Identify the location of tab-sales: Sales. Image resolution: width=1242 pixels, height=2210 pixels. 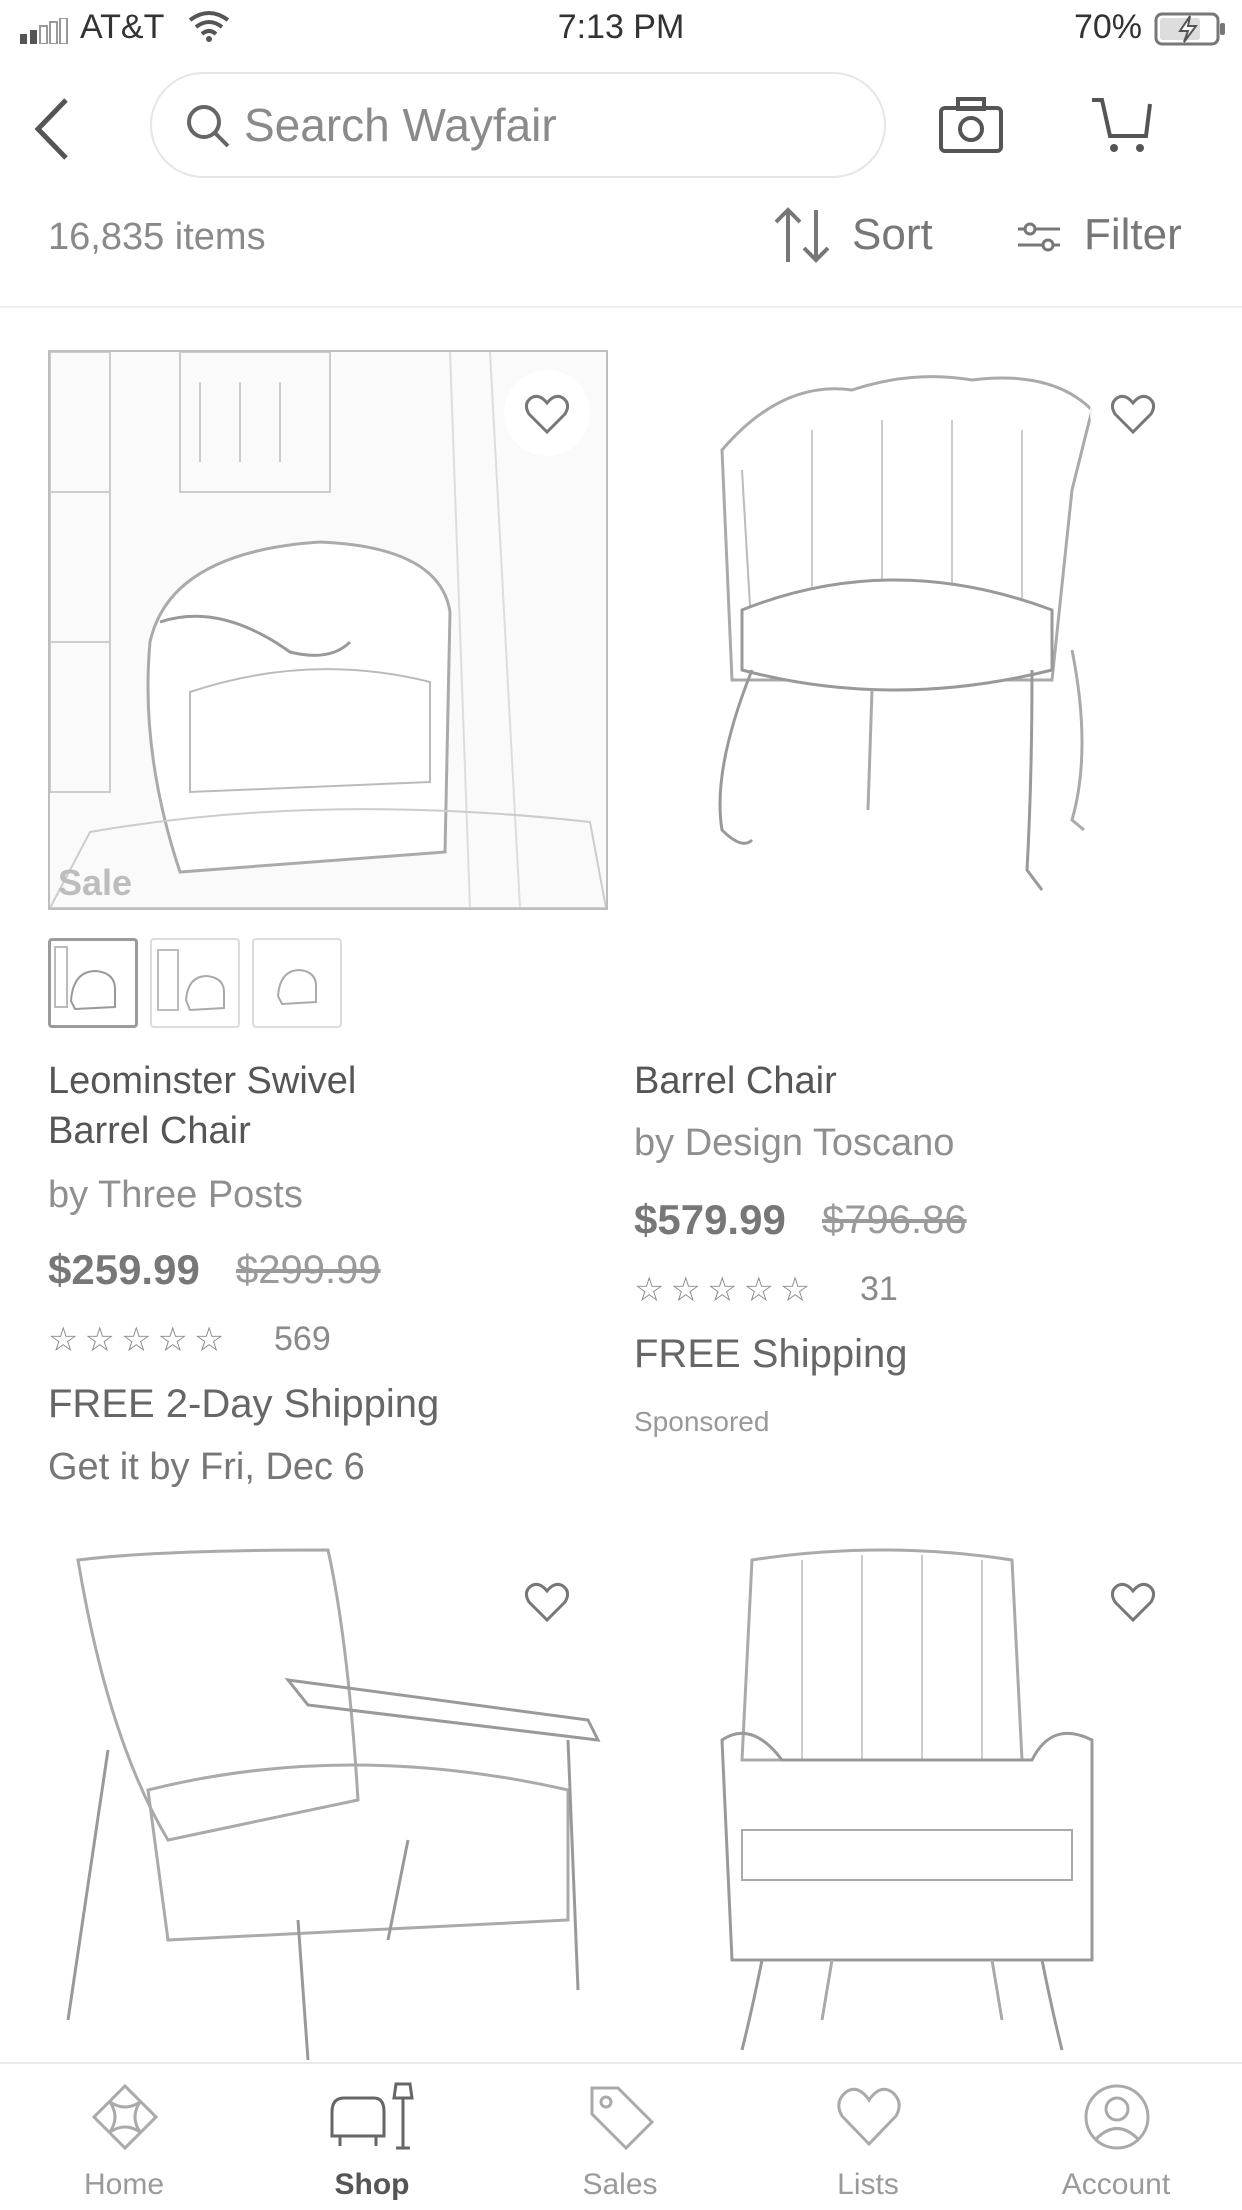
(620, 2137).